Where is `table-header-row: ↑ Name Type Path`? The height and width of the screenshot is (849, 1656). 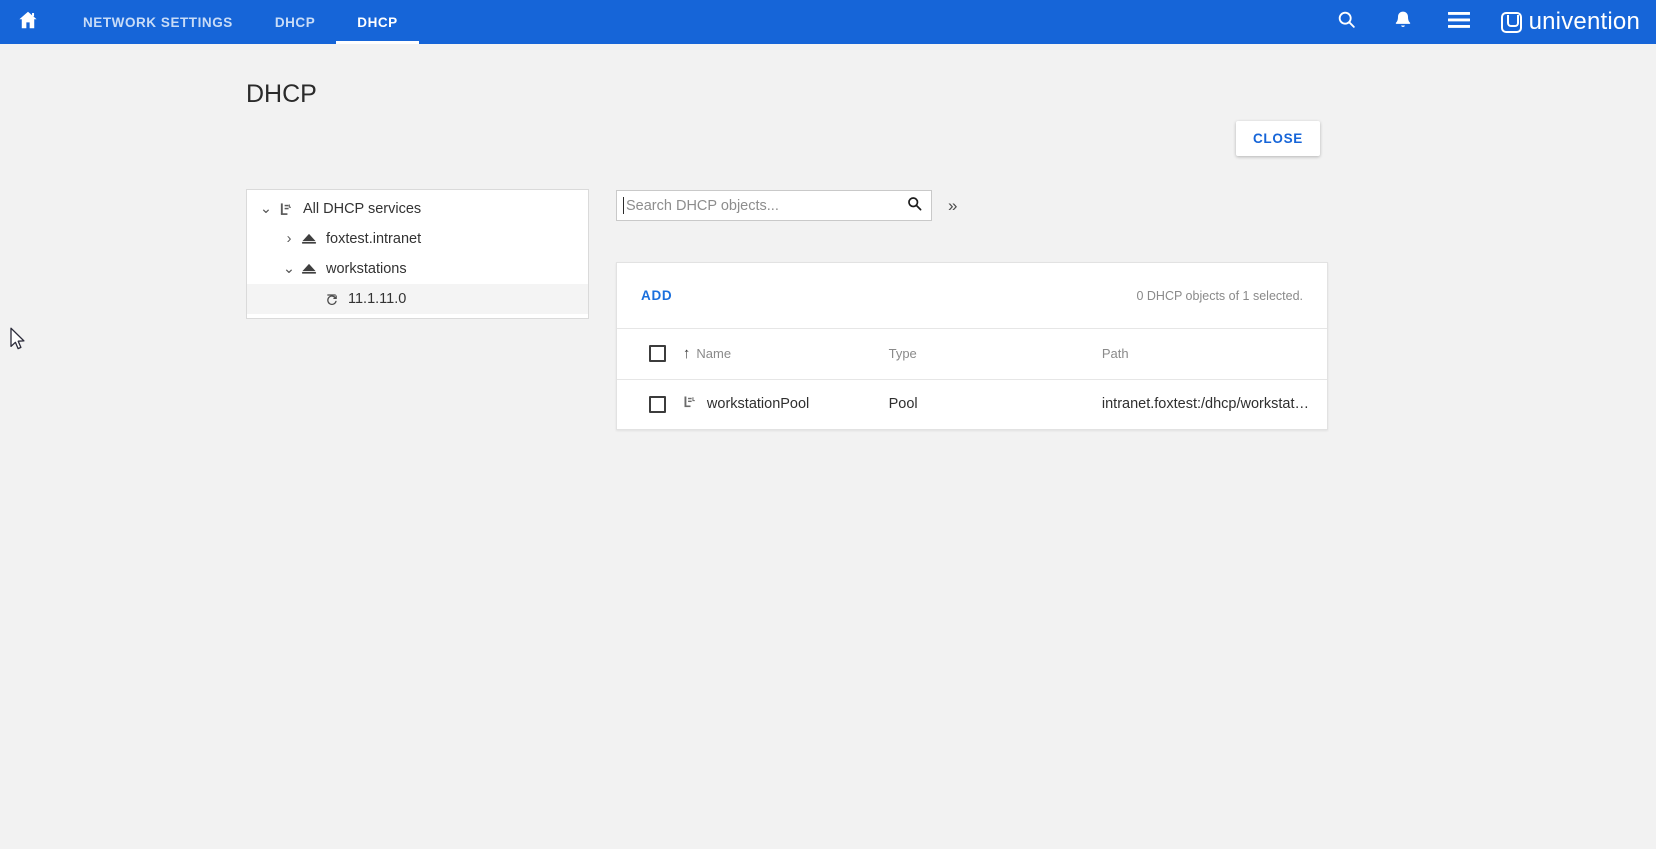 table-header-row: ↑ Name Type Path is located at coordinates (972, 354).